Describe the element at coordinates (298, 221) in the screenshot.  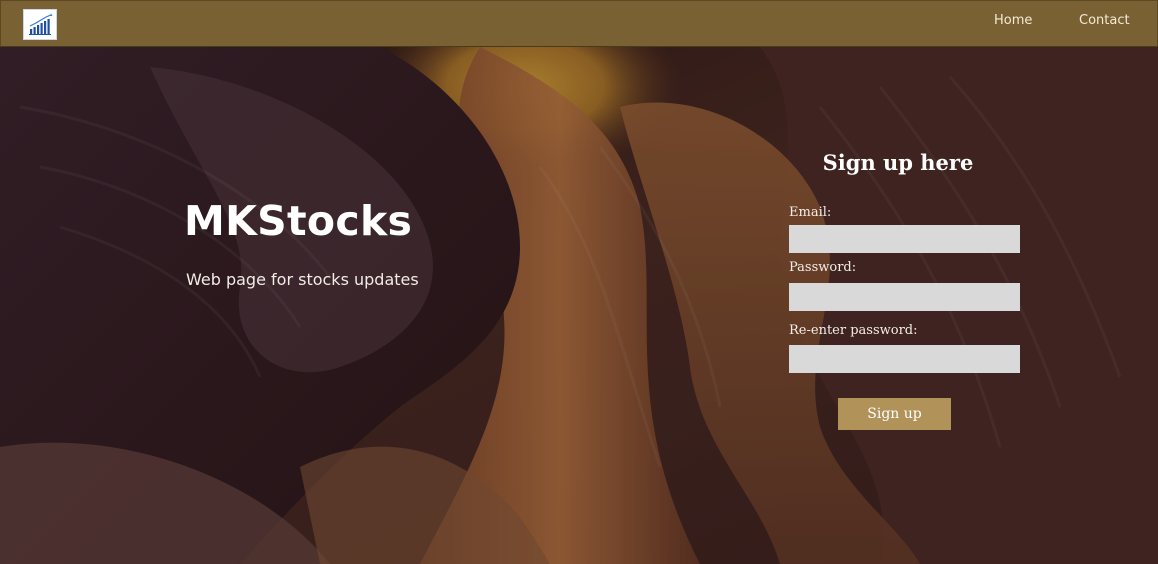
I see `brand-title: MKStocks` at that location.